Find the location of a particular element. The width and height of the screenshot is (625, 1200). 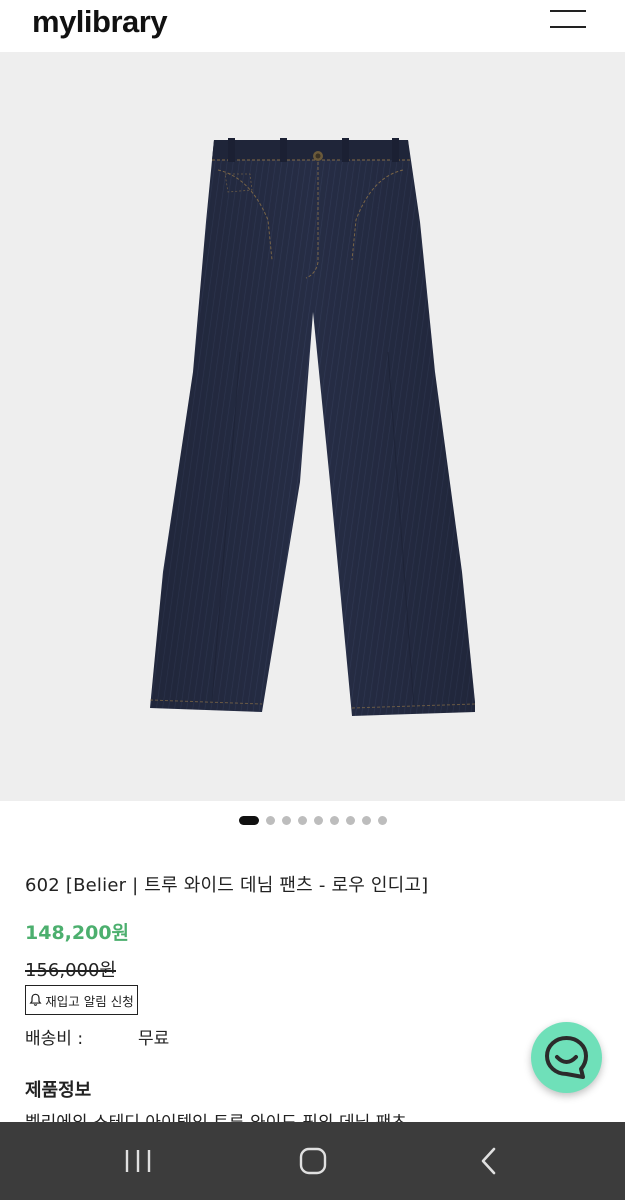

product-title: 602 [Belier | 트루 와이드 데님 팬츠 - 로우 인디고] is located at coordinates (227, 885).